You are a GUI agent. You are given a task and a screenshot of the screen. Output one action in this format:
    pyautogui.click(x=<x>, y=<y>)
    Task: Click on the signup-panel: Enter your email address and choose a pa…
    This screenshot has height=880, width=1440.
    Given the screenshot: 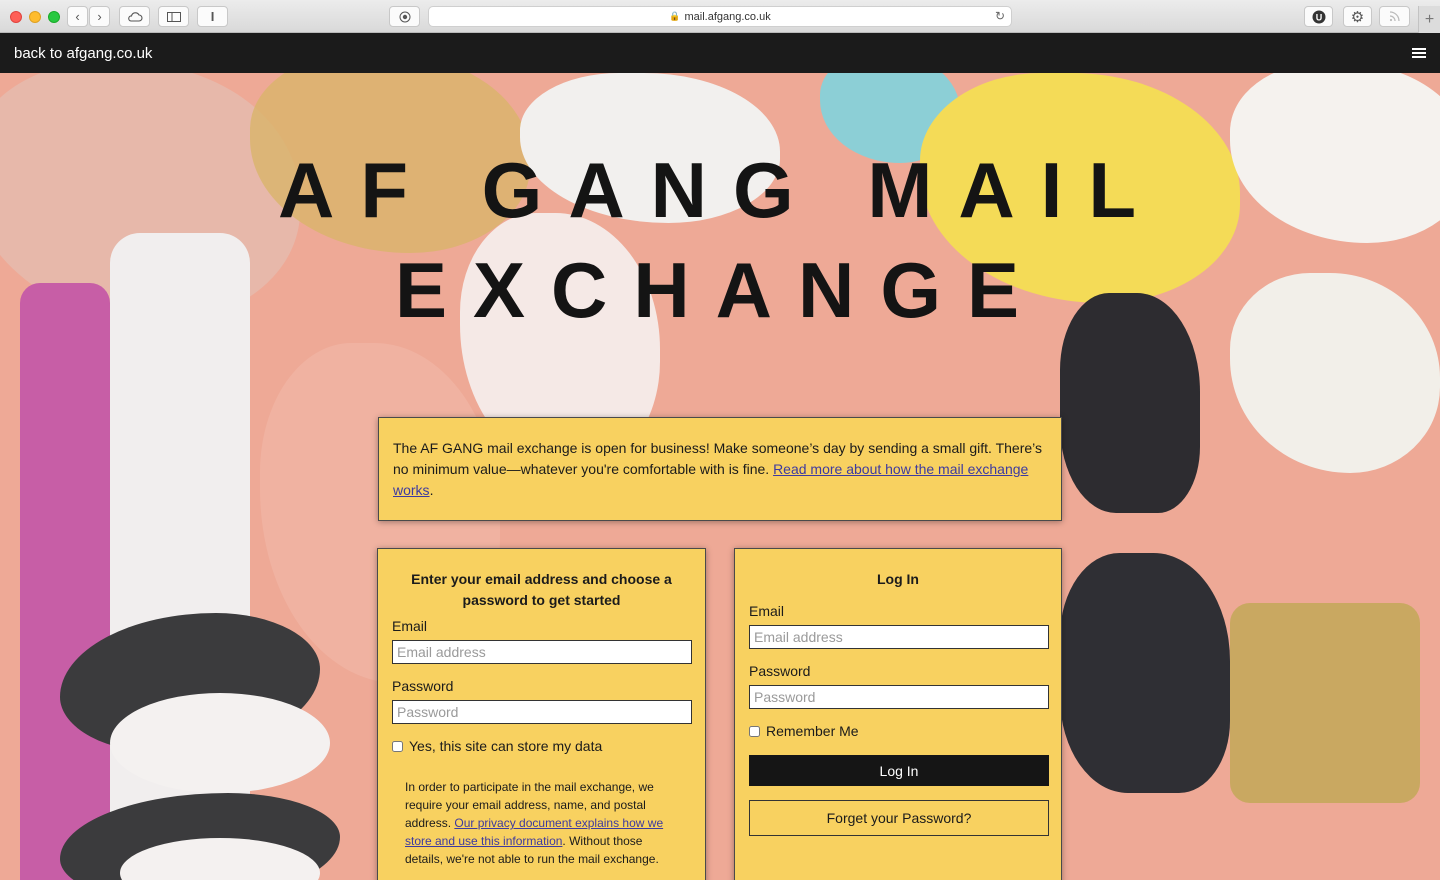 What is the action you would take?
    pyautogui.click(x=541, y=714)
    